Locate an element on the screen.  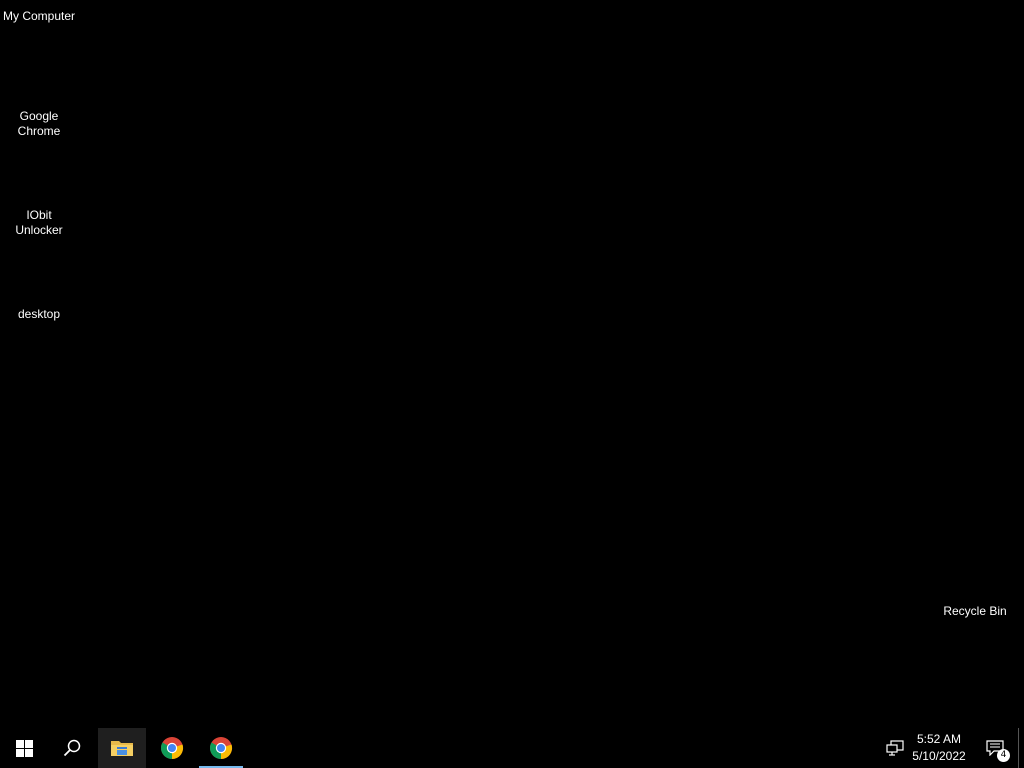
file-explorer-icon is located at coordinates (122, 748).